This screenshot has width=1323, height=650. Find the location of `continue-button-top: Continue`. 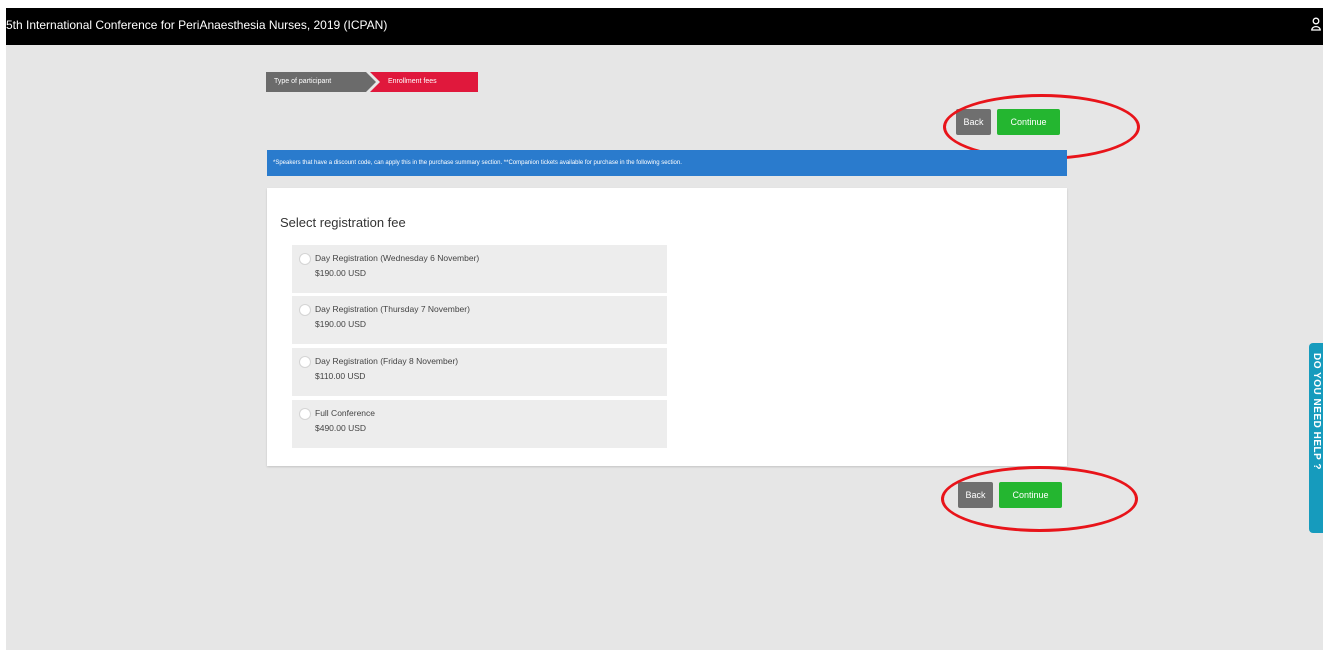

continue-button-top: Continue is located at coordinates (1028, 122).